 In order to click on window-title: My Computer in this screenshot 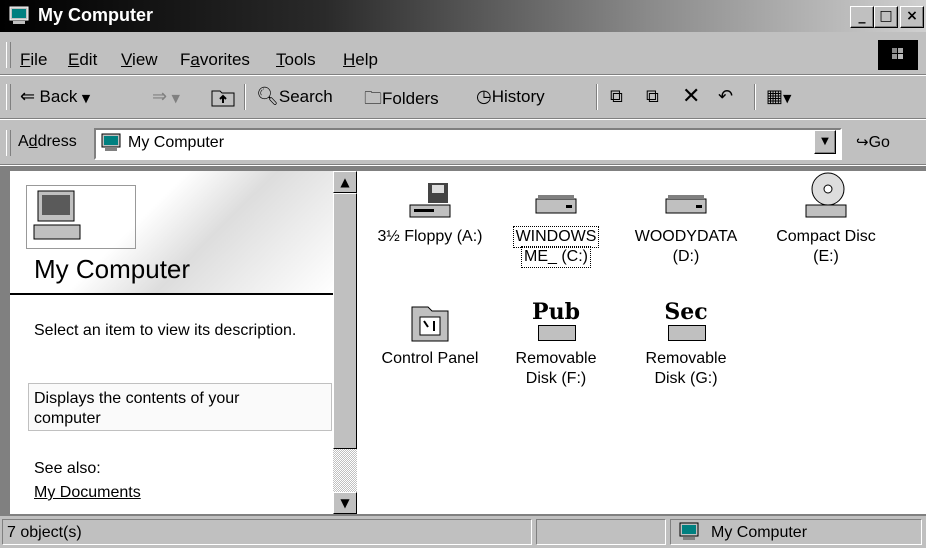, I will do `click(96, 15)`.